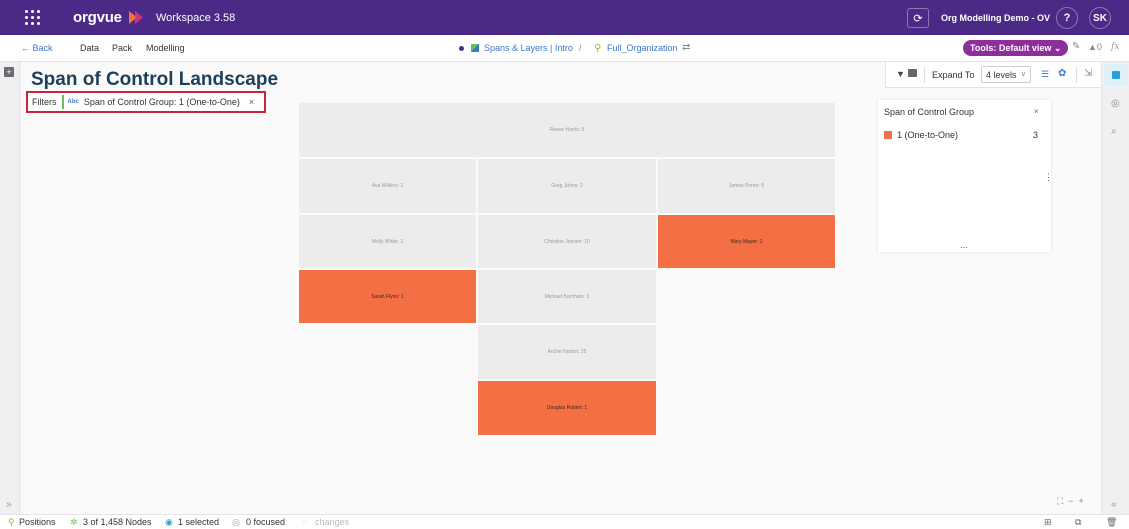 This screenshot has height=529, width=1129. Describe the element at coordinates (251, 102) in the screenshot. I see `remove-filter-icon: ×` at that location.